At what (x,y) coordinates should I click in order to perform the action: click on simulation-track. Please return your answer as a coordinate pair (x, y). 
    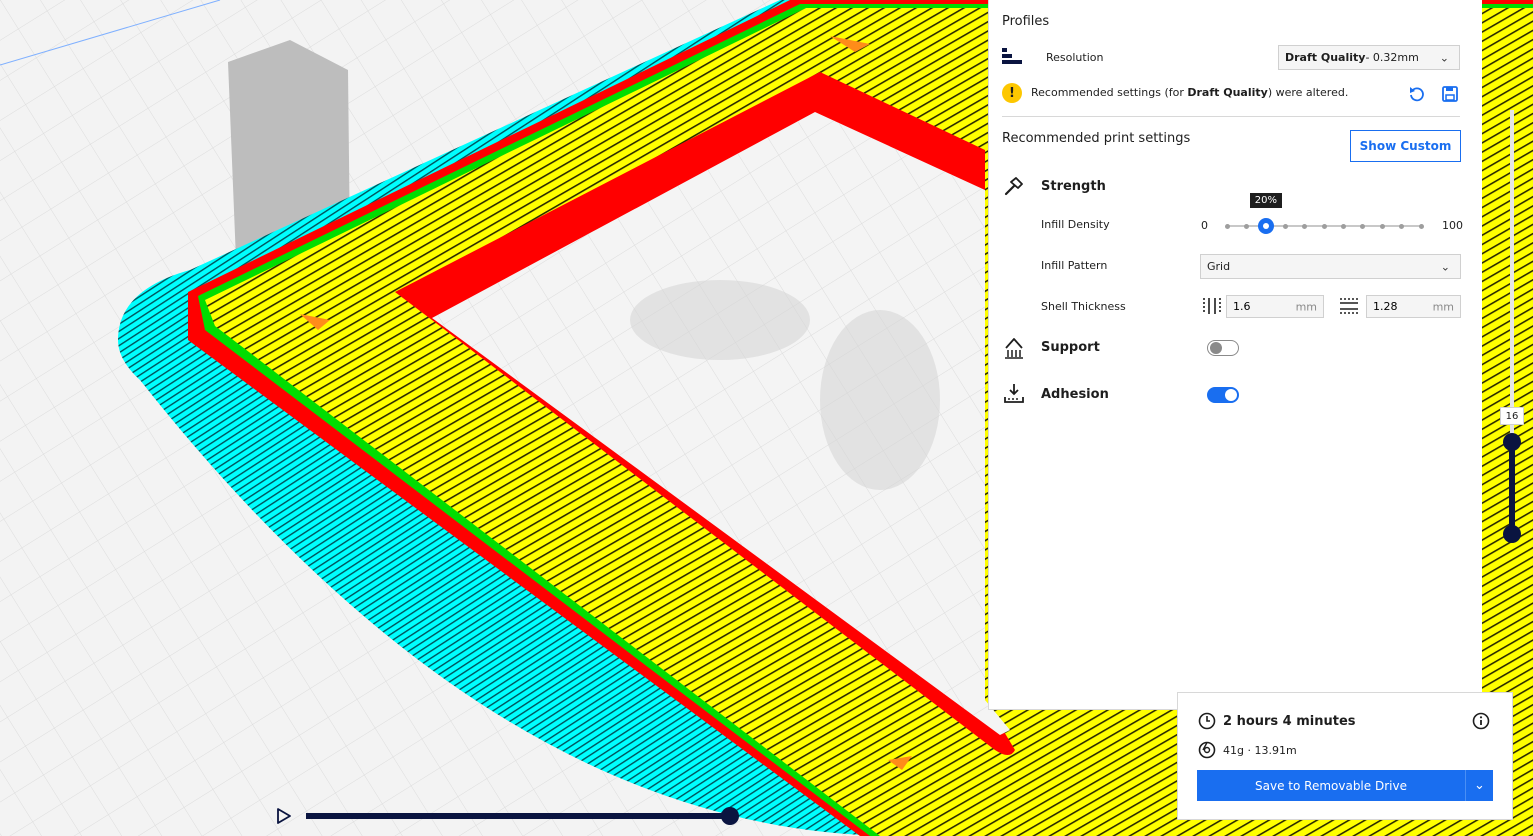
    Looking at the image, I should click on (522, 816).